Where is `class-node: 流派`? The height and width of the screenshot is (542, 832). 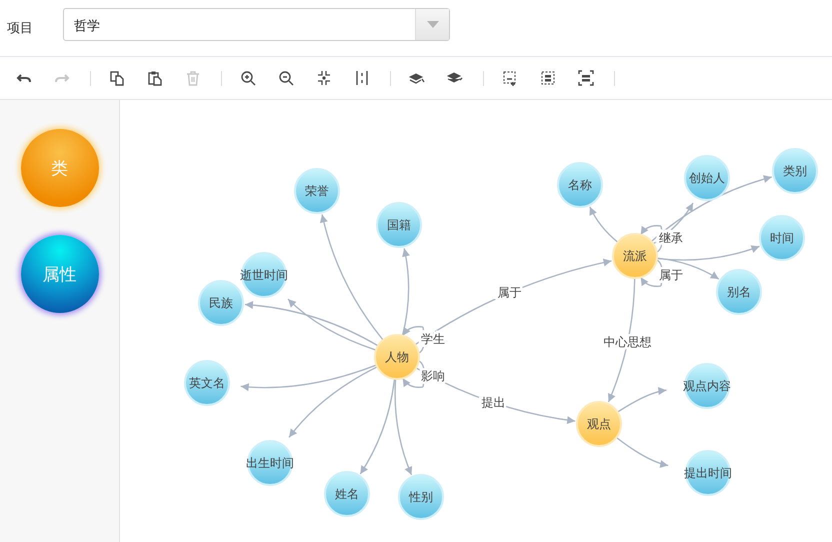
class-node: 流派 is located at coordinates (635, 256).